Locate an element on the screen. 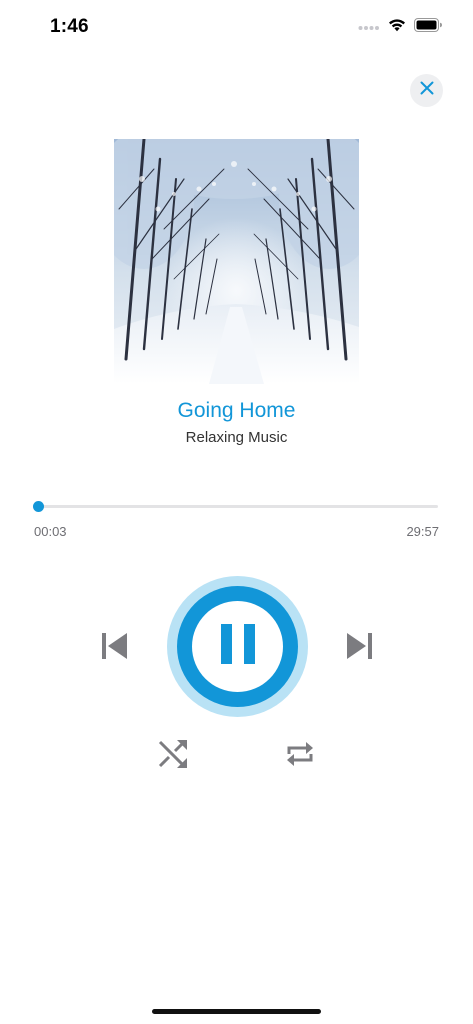 This screenshot has width=473, height=1024. pause-button-ring is located at coordinates (237, 646).